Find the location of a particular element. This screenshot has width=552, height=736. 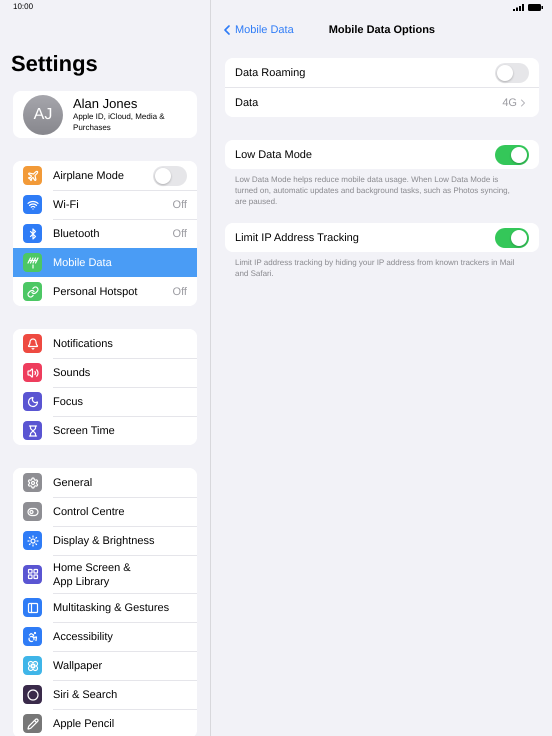

bell-icon is located at coordinates (32, 343).